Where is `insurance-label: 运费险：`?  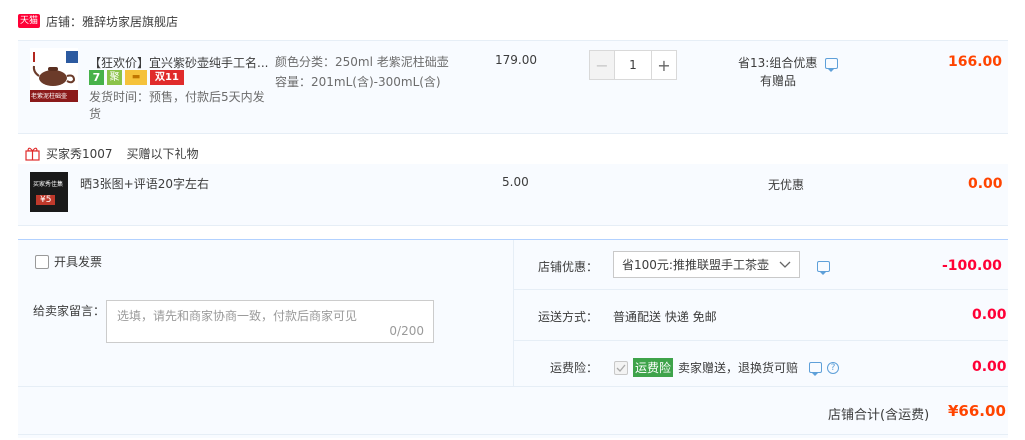 insurance-label: 运费险： is located at coordinates (574, 368).